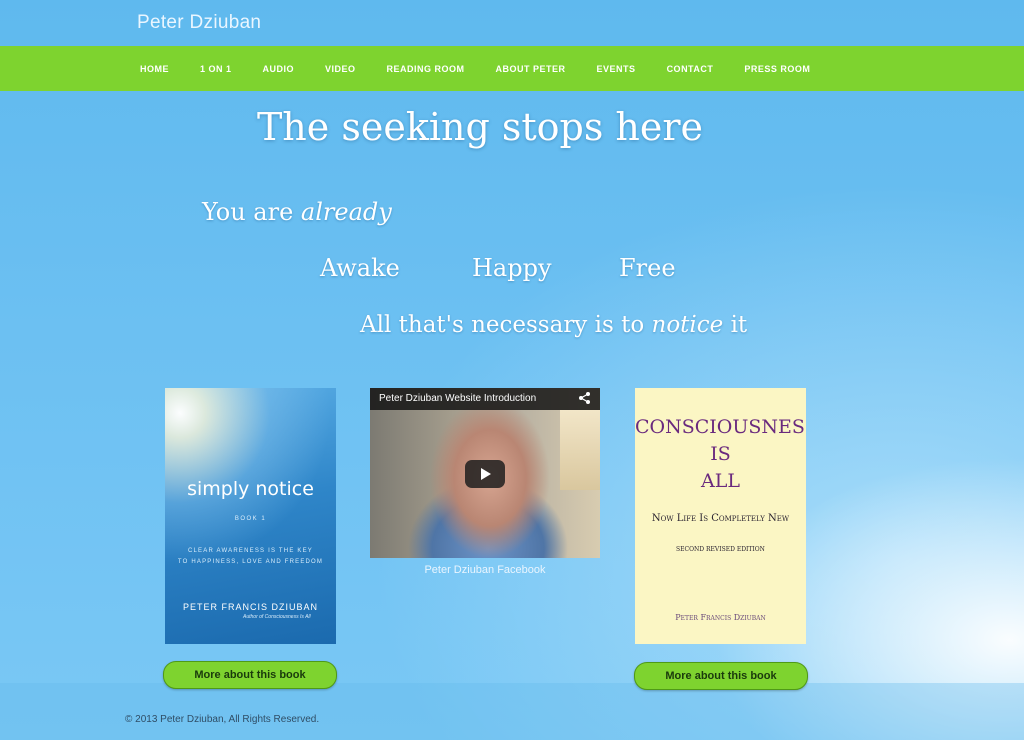 The width and height of the screenshot is (1024, 740). I want to click on video-title-bar: Peter Dziuban Website Introduction, so click(485, 399).